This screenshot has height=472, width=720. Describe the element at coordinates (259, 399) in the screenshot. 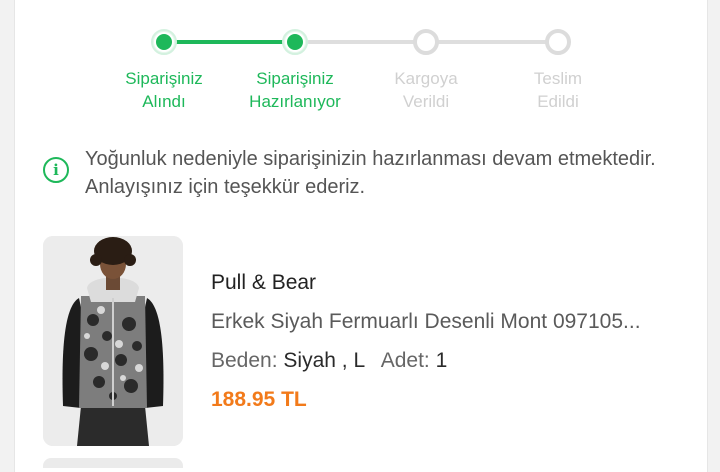

I see `product-price: 188.95 TL` at that location.